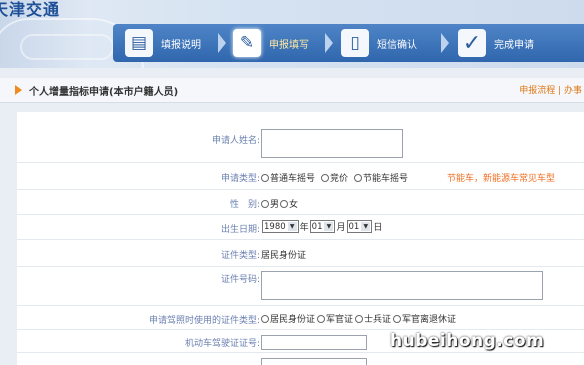 This screenshot has width=584, height=365. I want to click on step-instructions: ▤ 填报说明, so click(163, 43).